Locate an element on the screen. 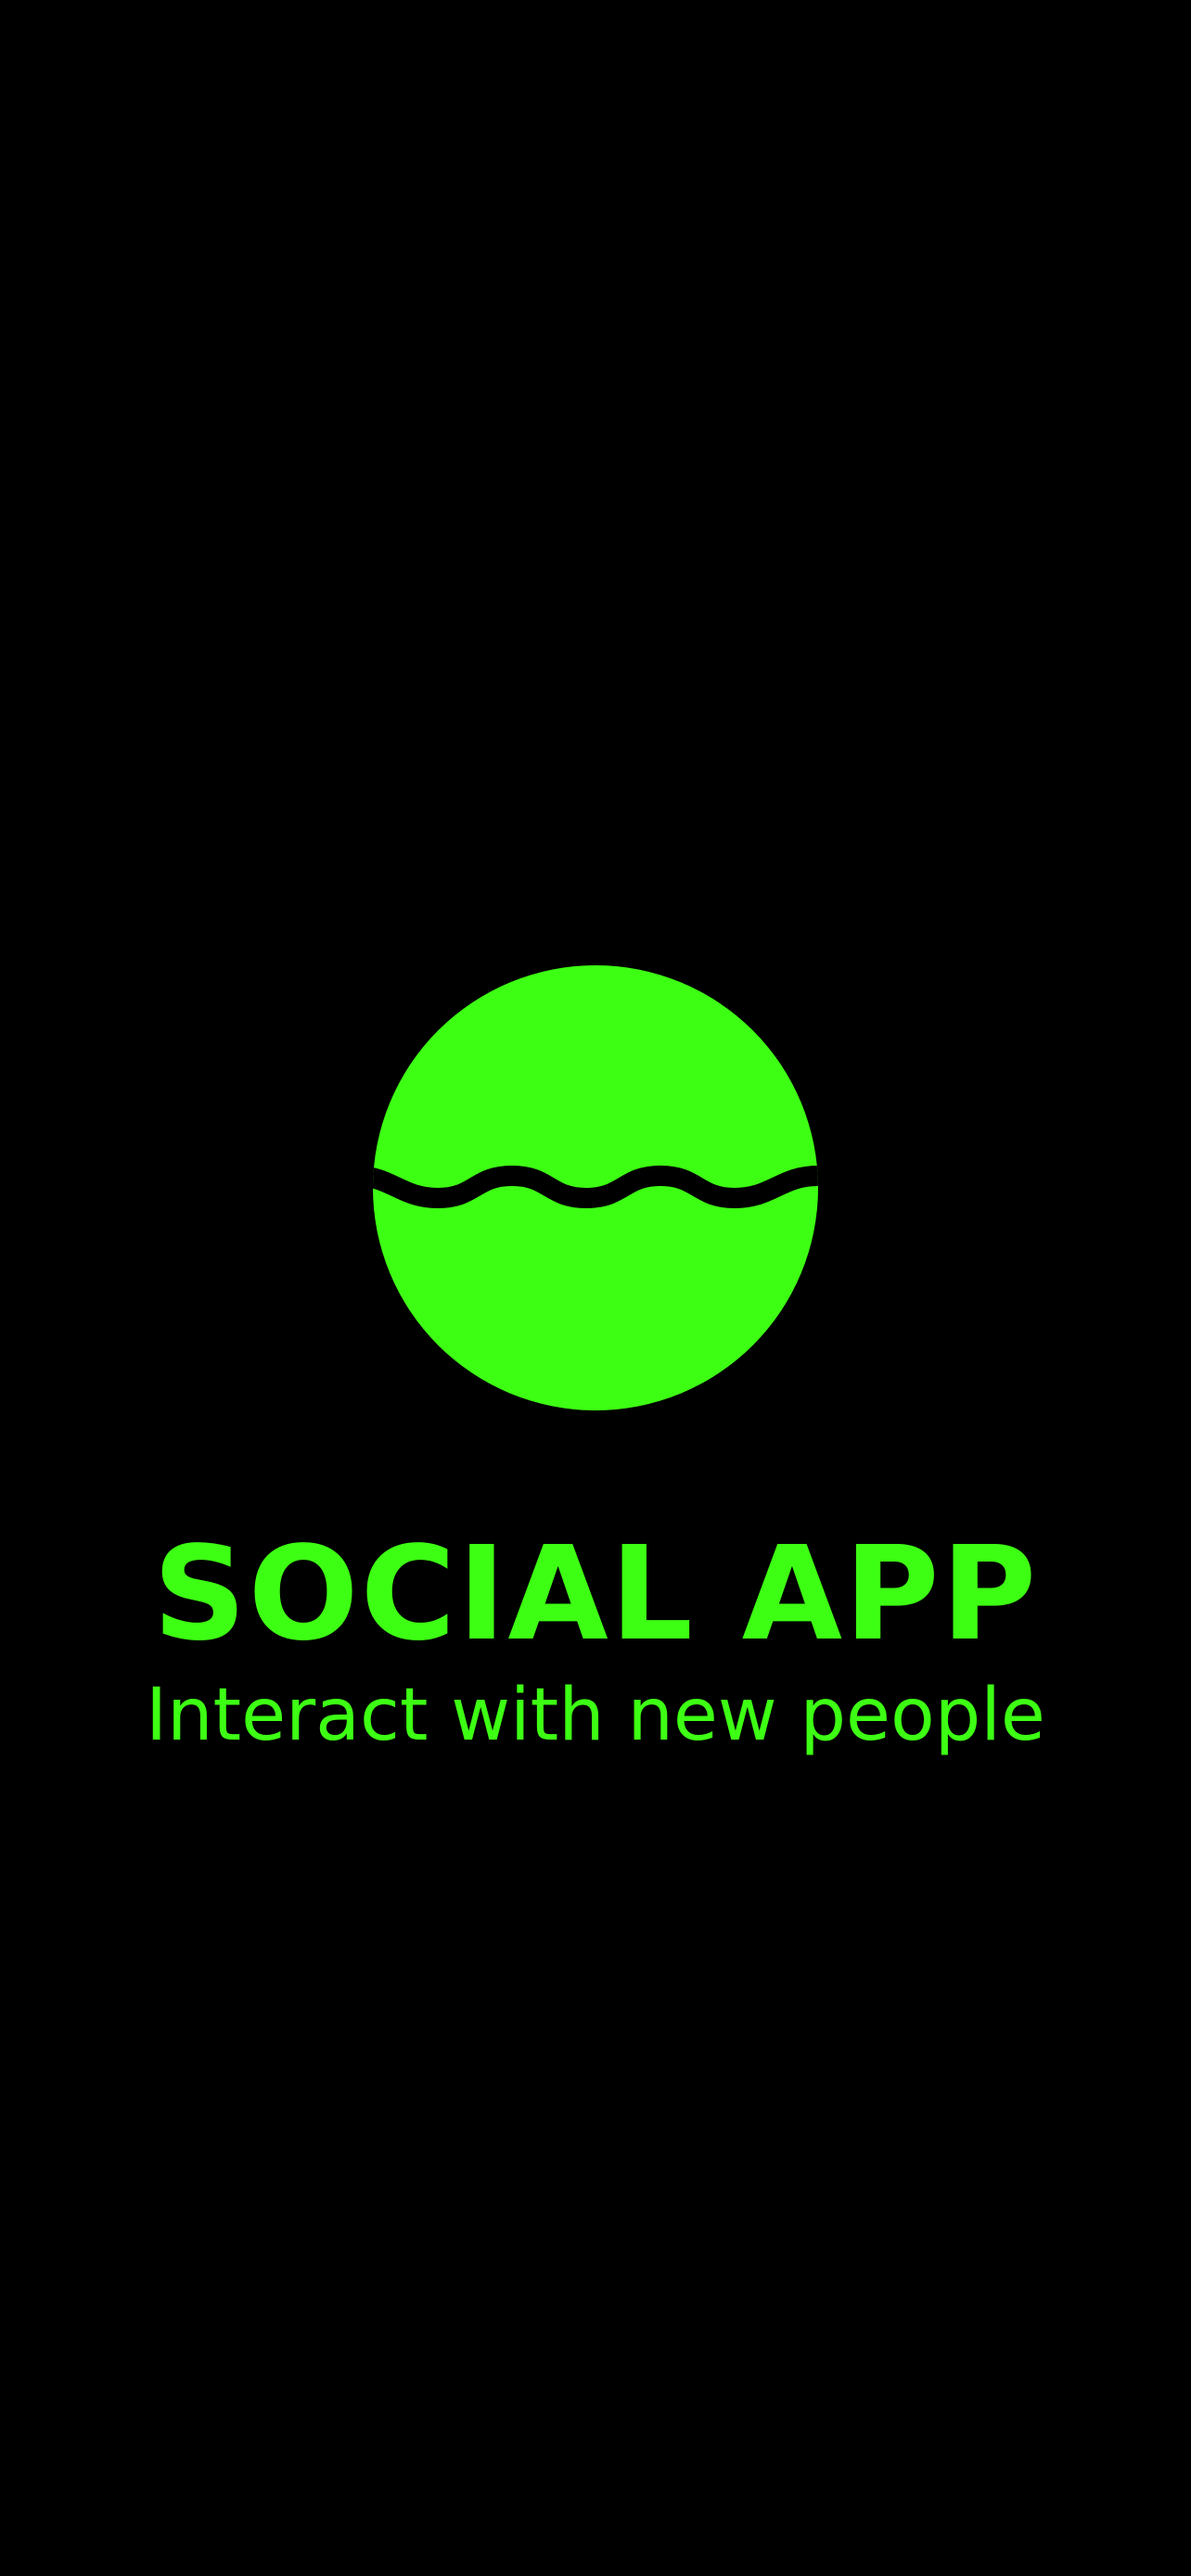 This screenshot has width=1191, height=2576. wave-globe-icon is located at coordinates (595, 1187).